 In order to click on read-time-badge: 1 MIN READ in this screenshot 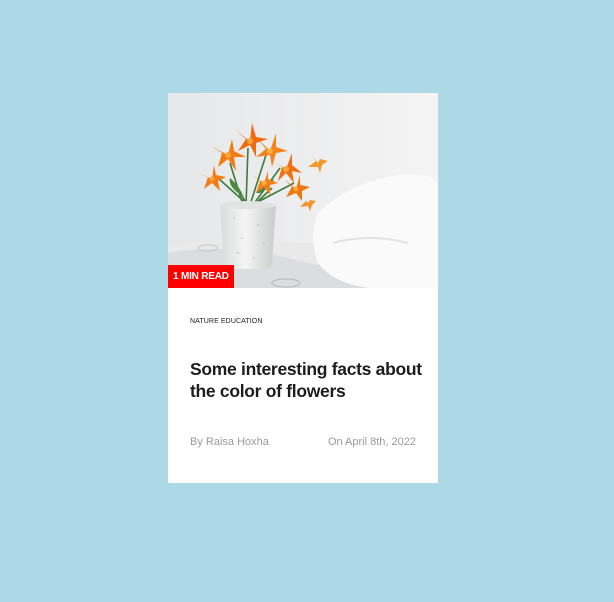, I will do `click(201, 276)`.